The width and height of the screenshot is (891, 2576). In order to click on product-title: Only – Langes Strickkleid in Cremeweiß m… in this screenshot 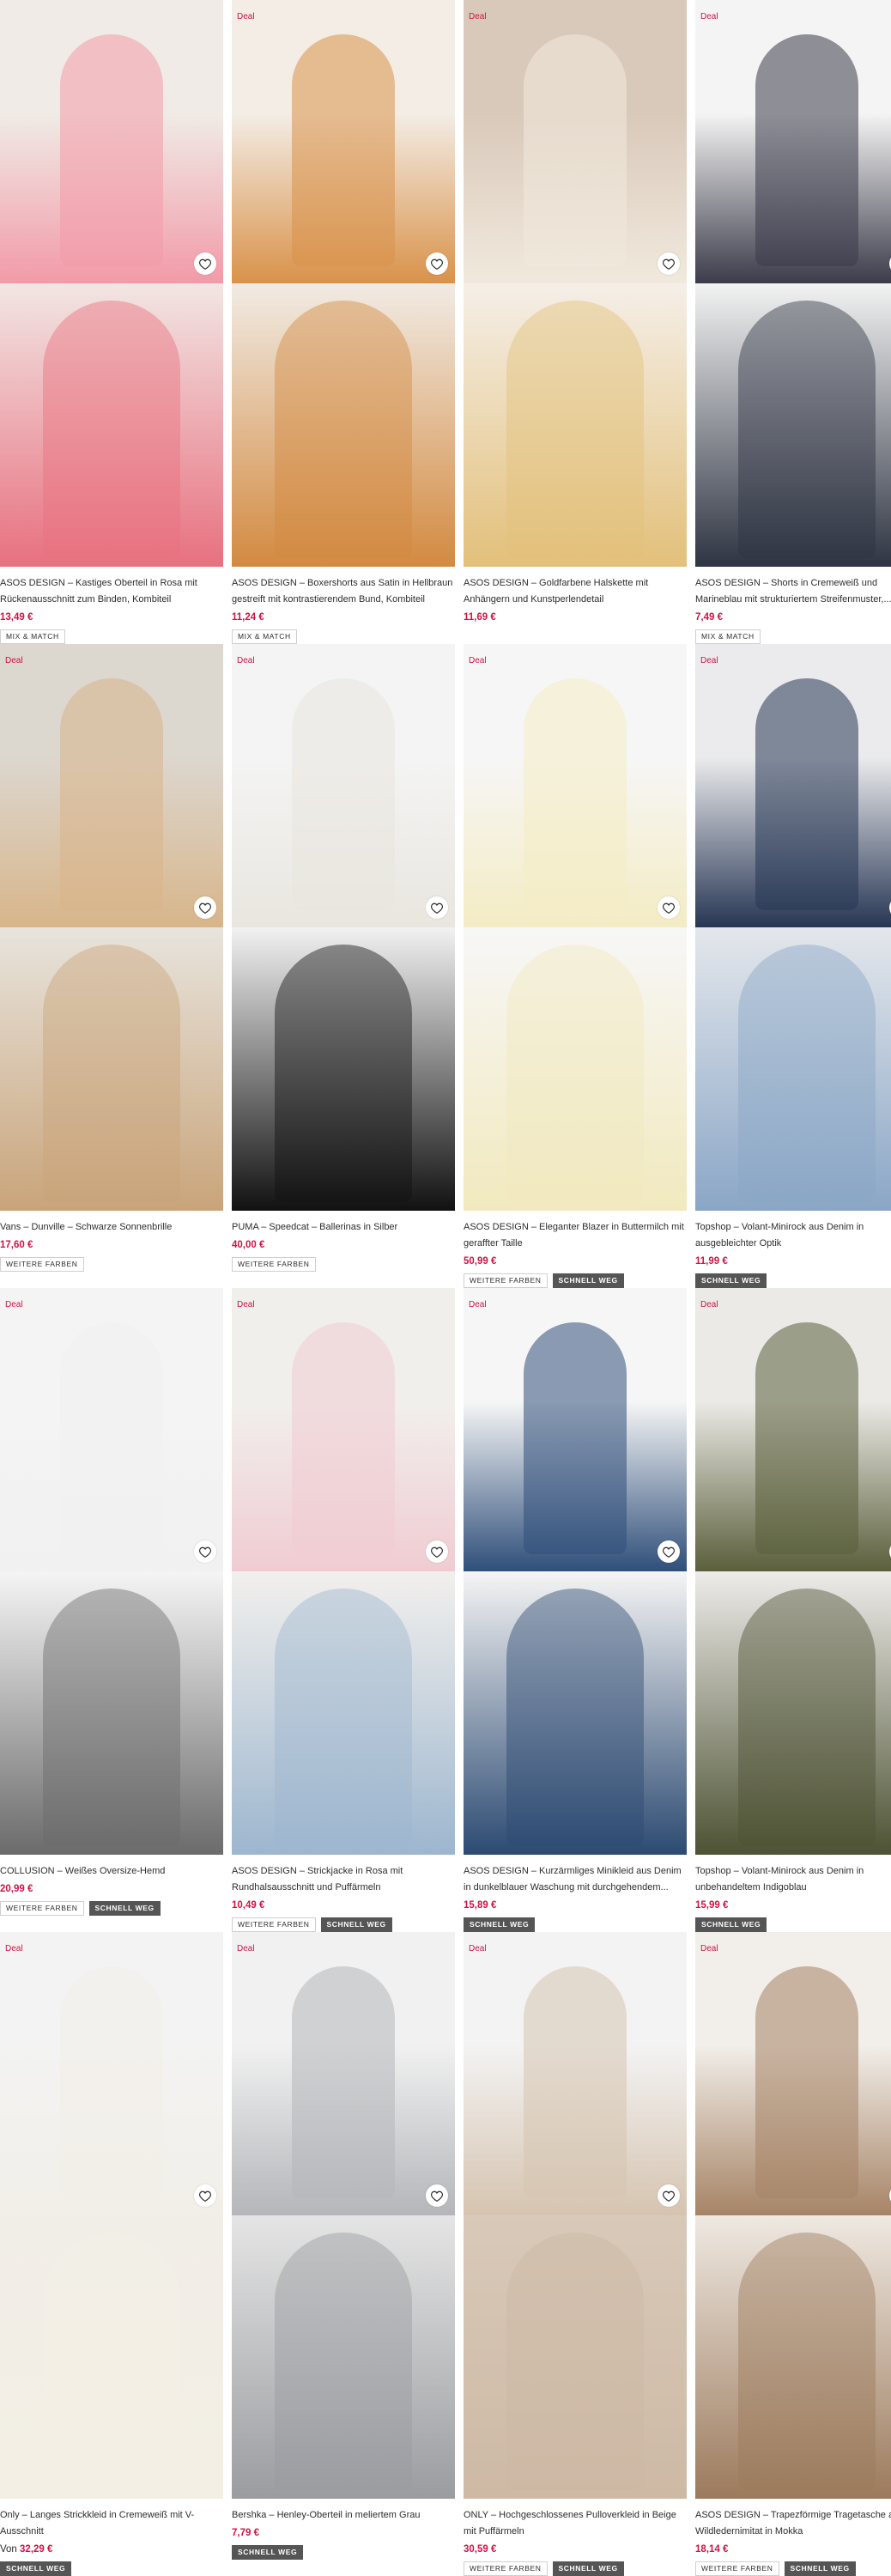, I will do `click(111, 2523)`.